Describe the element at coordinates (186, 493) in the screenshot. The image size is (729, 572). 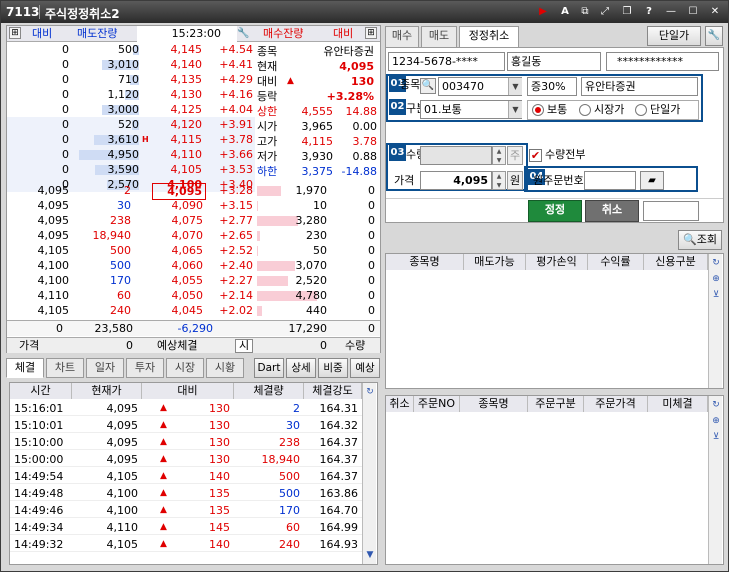
I see `trade-row: 14:49:48 4,100 ▲ 135 500 163.86` at that location.